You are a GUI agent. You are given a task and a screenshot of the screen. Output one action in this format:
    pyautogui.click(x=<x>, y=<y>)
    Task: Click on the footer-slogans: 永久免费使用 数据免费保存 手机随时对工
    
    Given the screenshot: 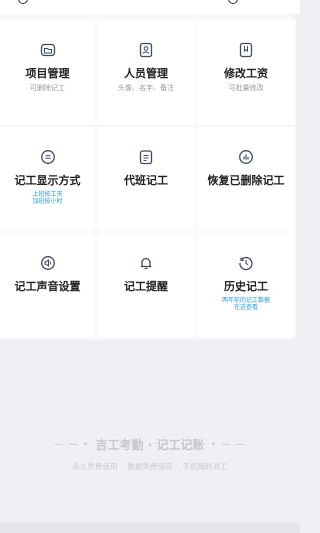 What is the action you would take?
    pyautogui.click(x=150, y=466)
    